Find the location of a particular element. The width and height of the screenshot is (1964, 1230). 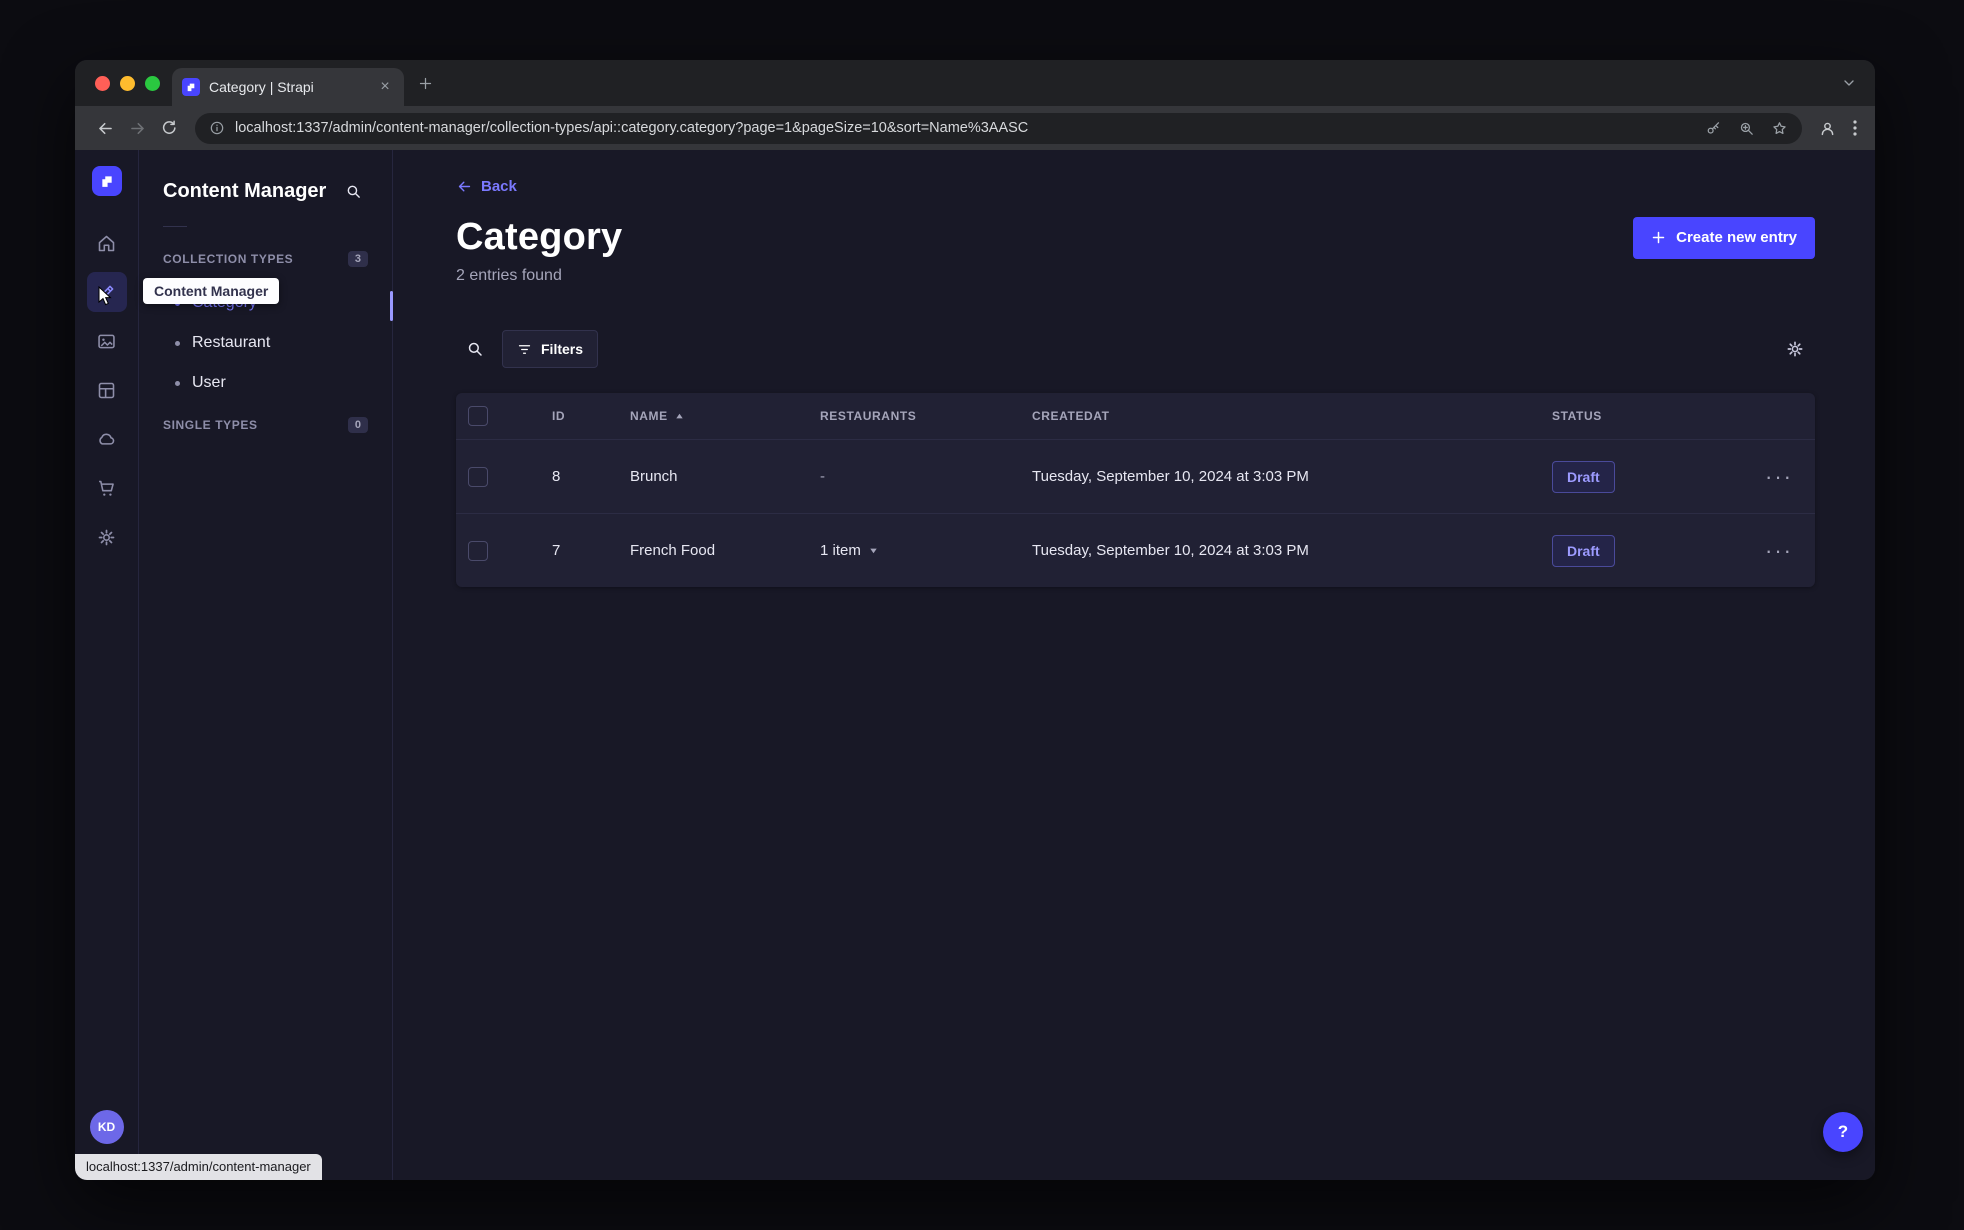

collection-types-label: COLLECTION TYPES is located at coordinates (228, 259).